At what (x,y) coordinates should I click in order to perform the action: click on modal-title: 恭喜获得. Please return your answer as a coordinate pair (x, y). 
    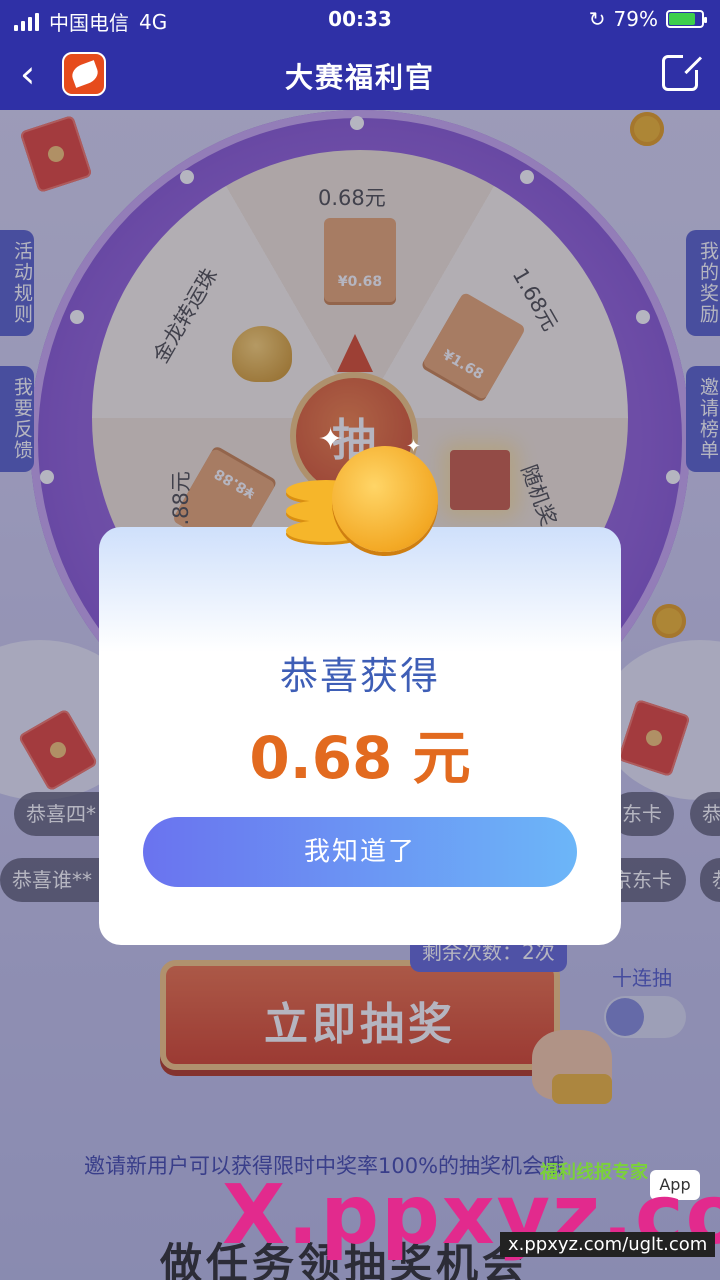
    Looking at the image, I should click on (359, 676).